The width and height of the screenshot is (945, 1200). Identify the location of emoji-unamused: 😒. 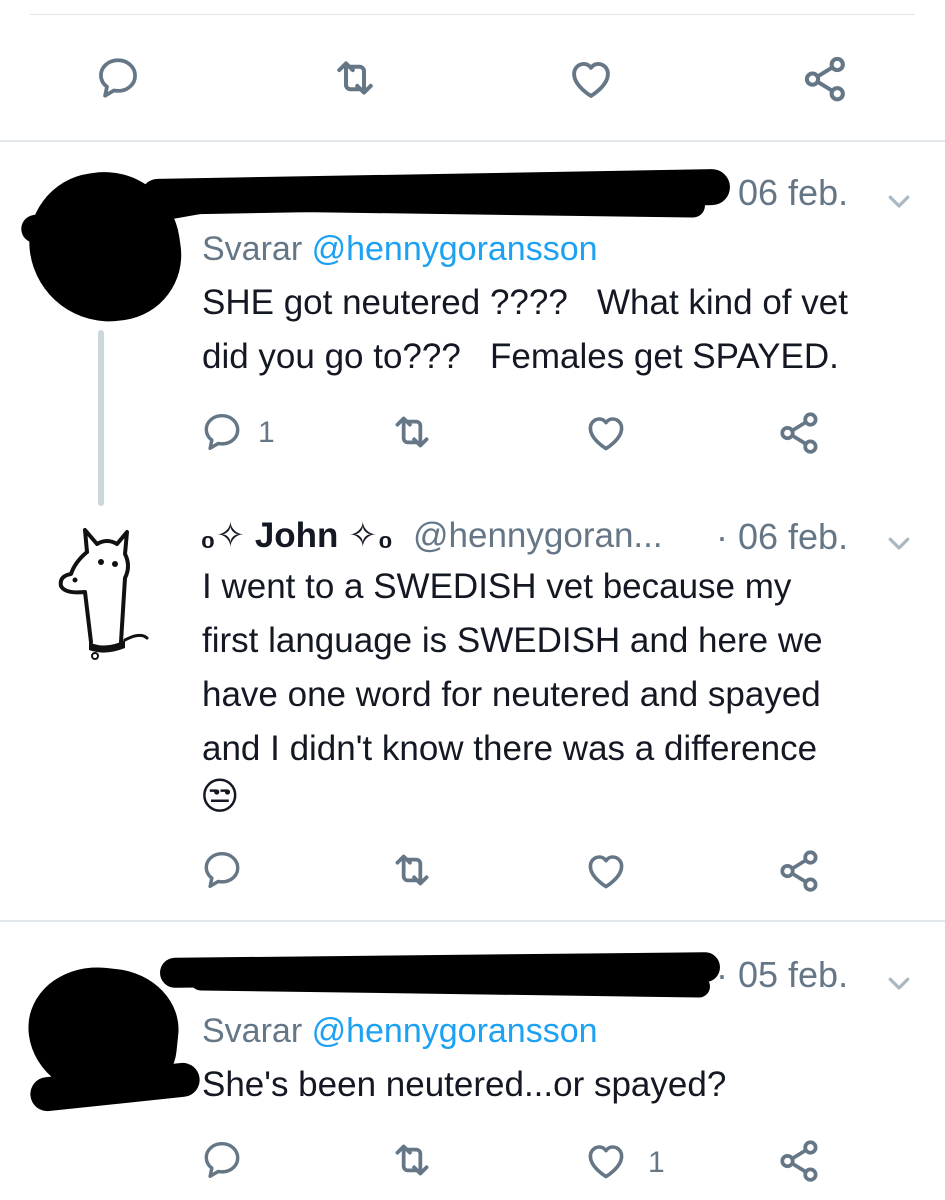
(220, 797).